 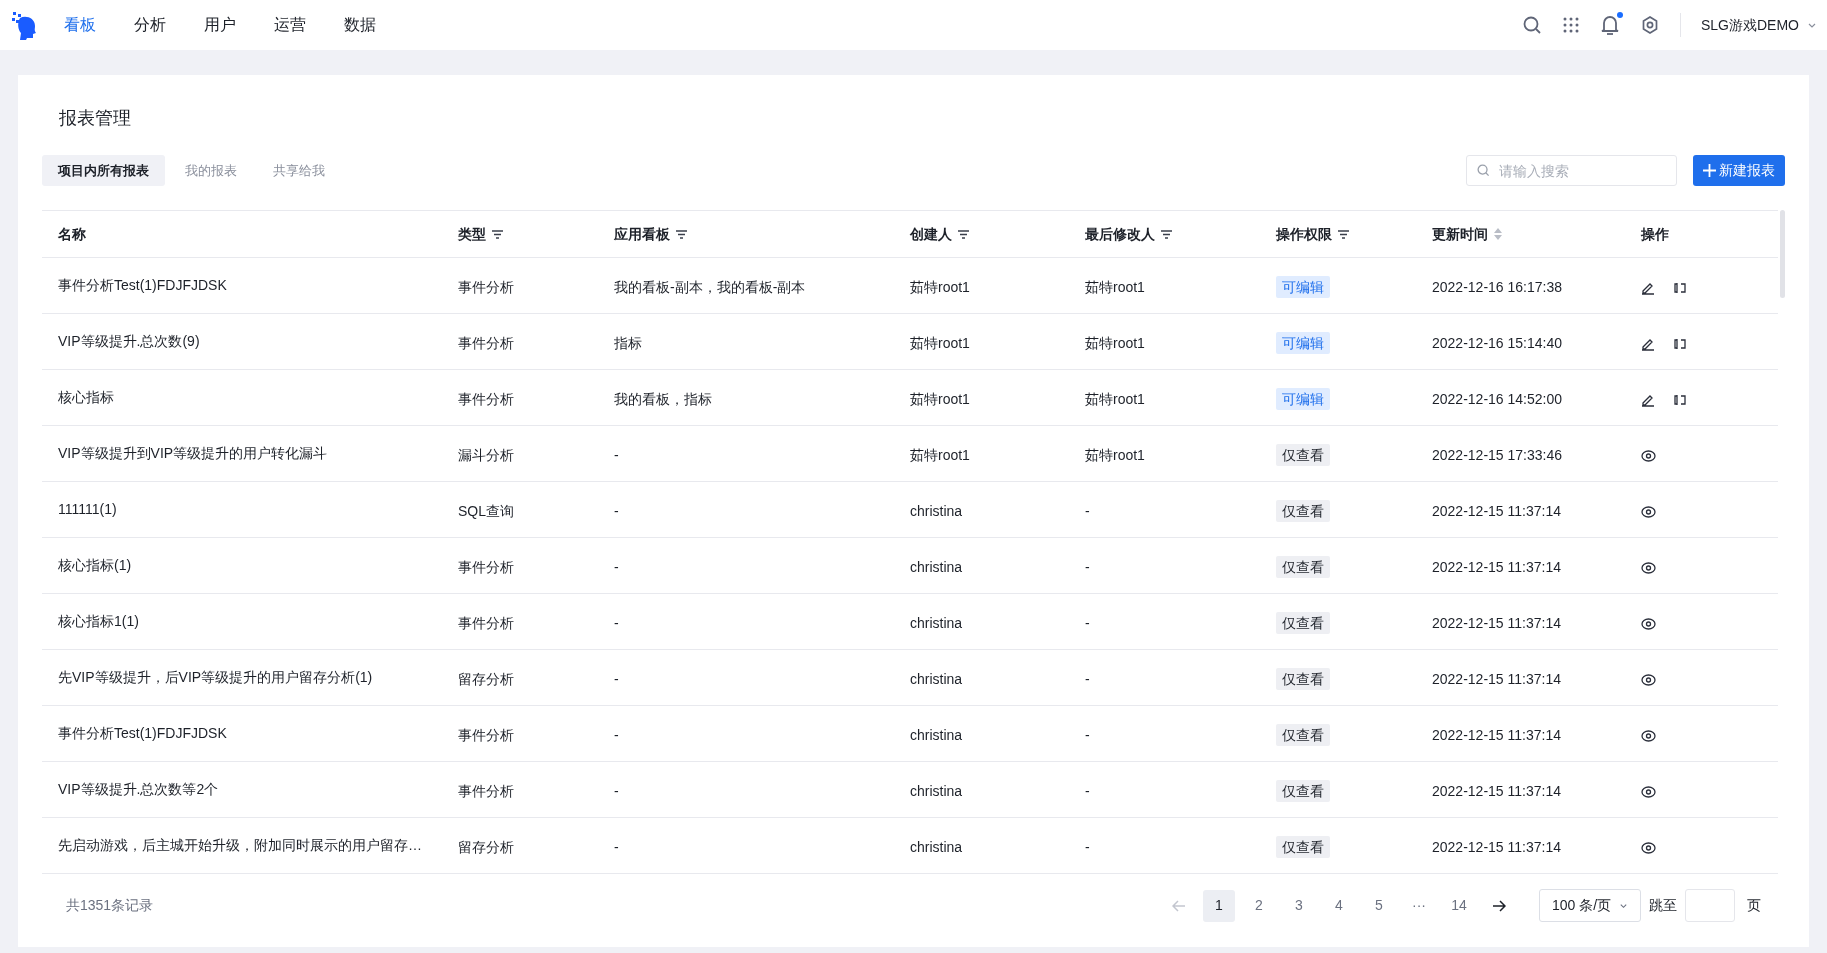 I want to click on nav-item: 运营, so click(x=290, y=25).